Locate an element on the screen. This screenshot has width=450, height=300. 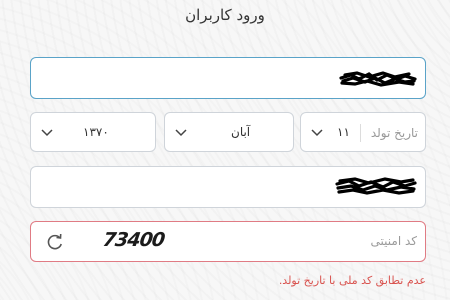
birth-month-value: آبان is located at coordinates (241, 132).